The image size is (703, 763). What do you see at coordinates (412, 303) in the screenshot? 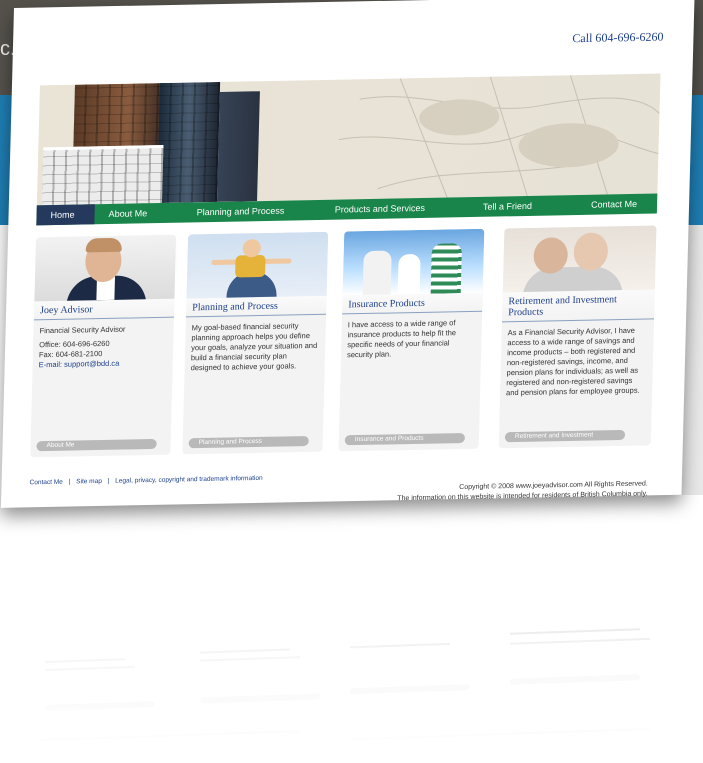
I see `card-title: Insurance Products` at bounding box center [412, 303].